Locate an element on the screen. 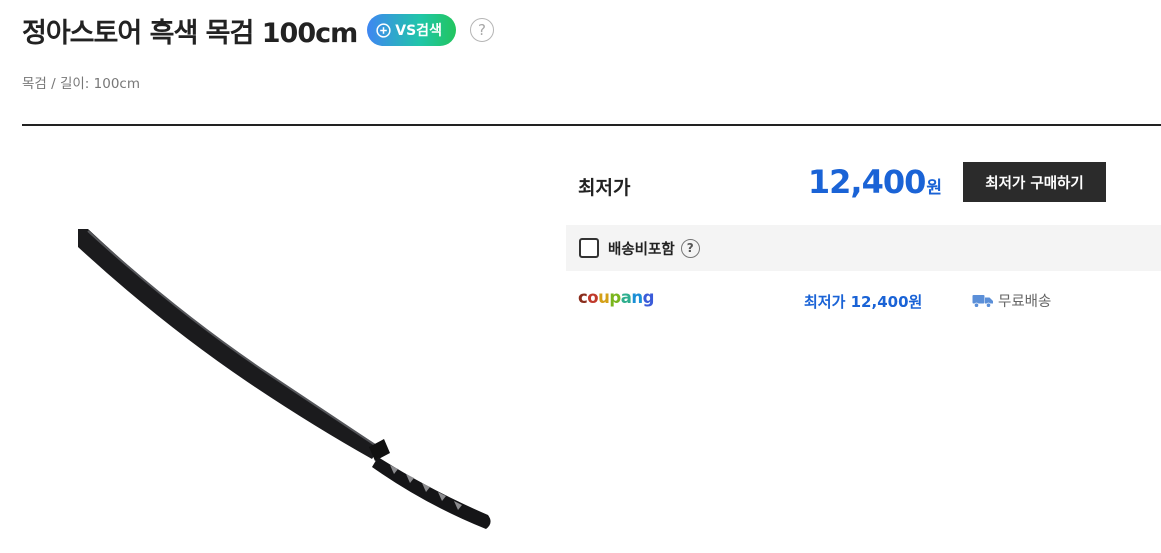  lowest-price-label: 최저가 is located at coordinates (604, 188).